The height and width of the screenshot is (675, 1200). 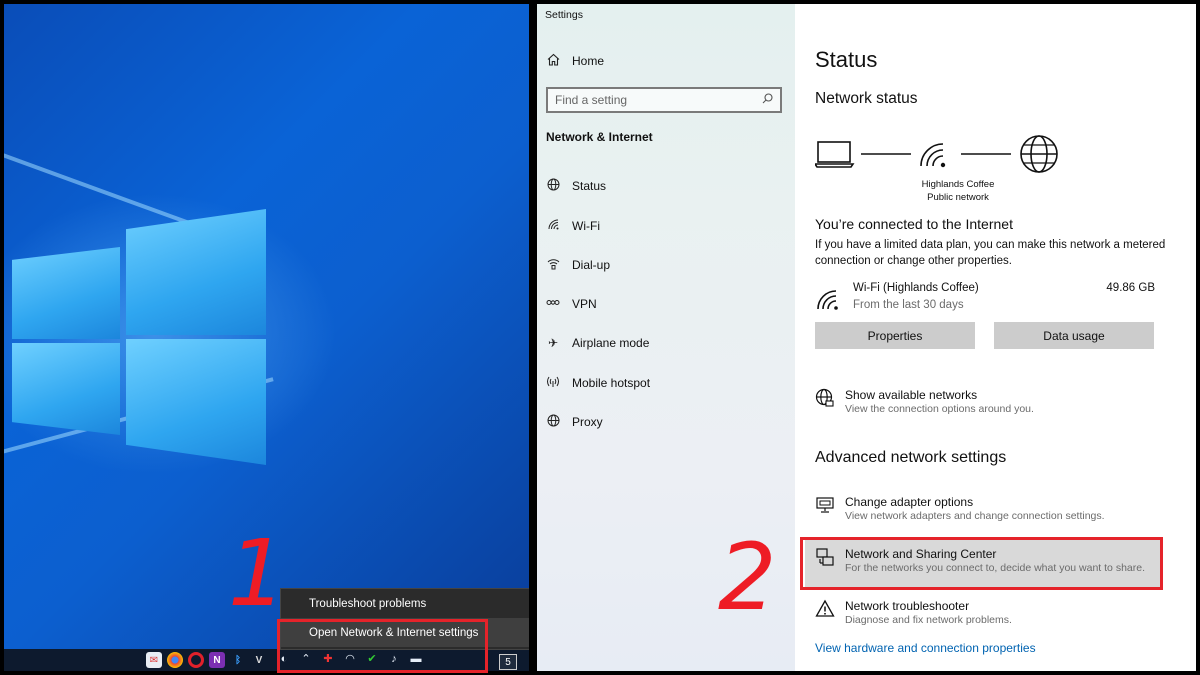 What do you see at coordinates (586, 226) in the screenshot?
I see `sidebar-item-label: Wi-Fi` at bounding box center [586, 226].